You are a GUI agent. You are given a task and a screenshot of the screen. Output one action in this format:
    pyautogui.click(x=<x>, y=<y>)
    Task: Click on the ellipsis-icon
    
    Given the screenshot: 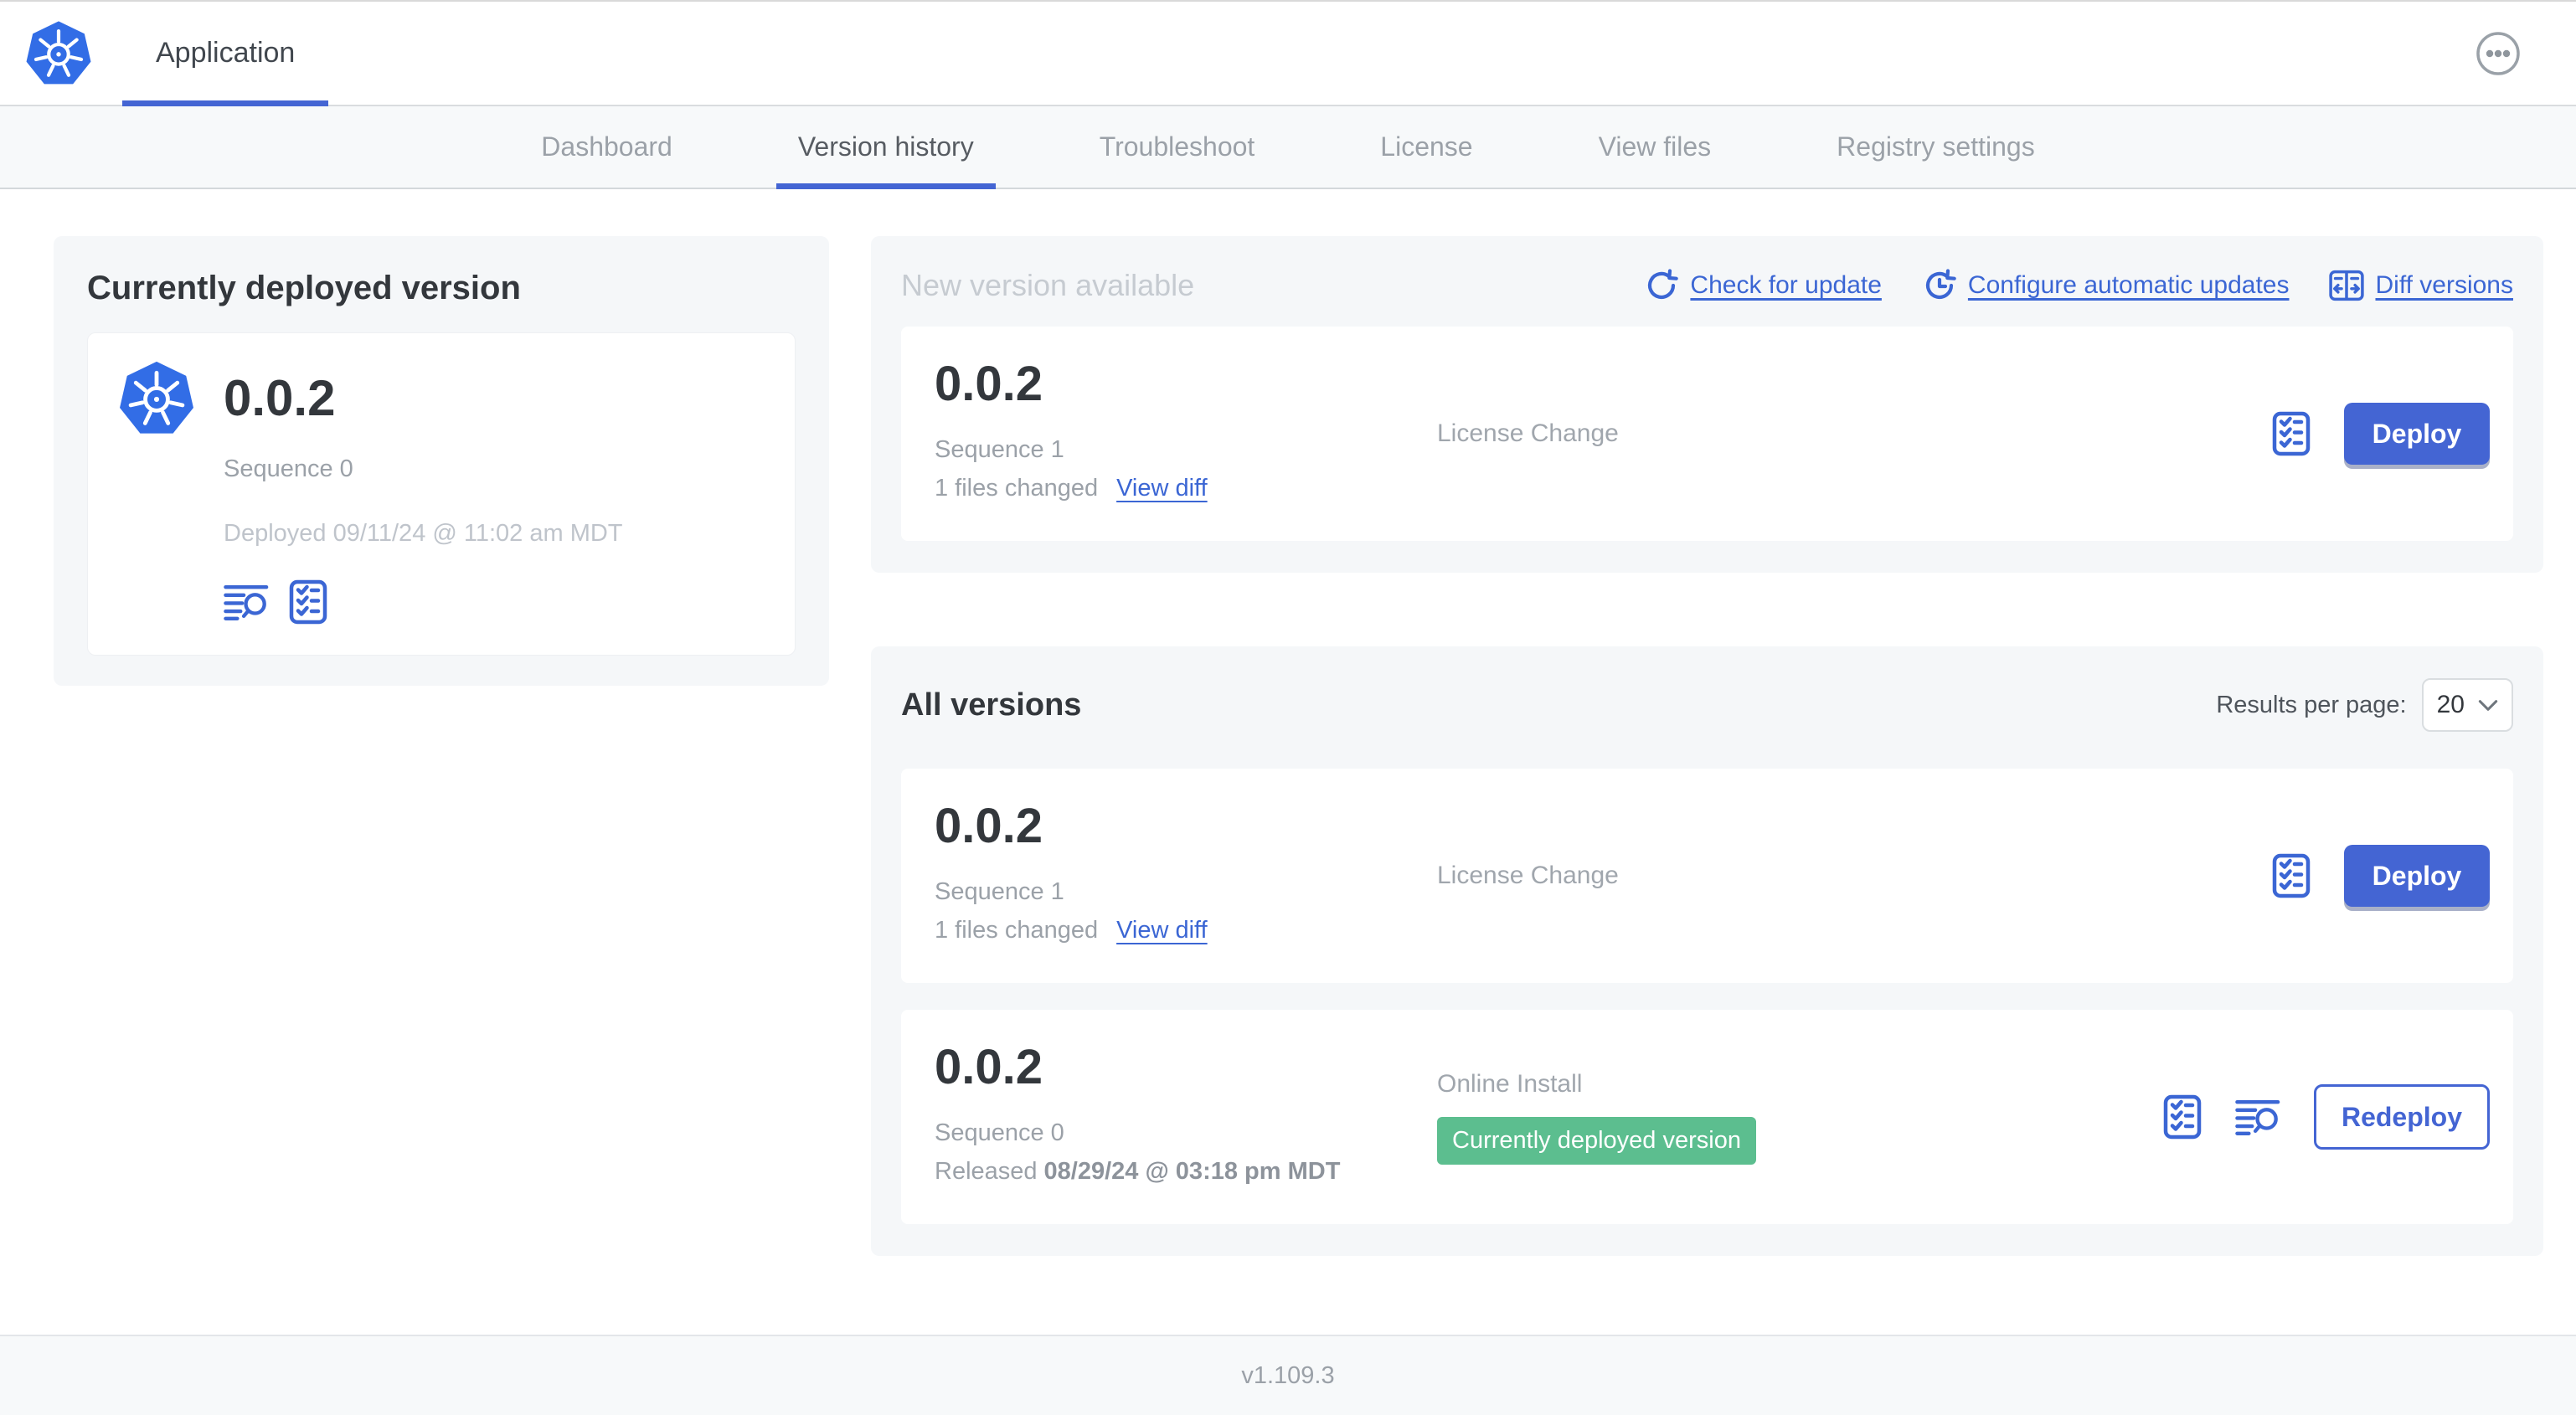 What is the action you would take?
    pyautogui.click(x=2498, y=53)
    